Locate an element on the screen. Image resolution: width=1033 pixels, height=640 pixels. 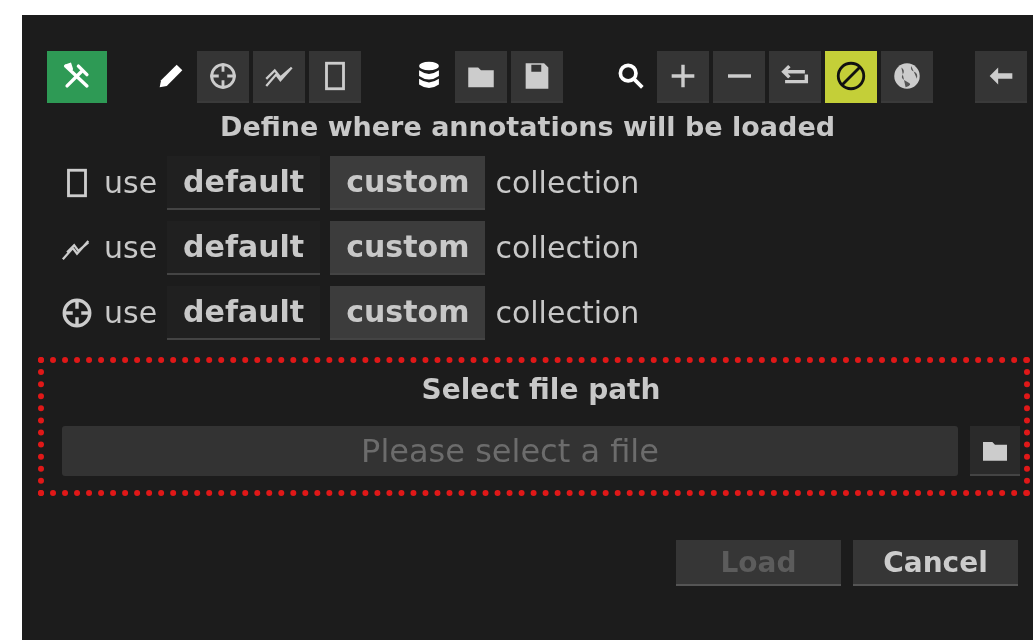
forbidden-icon is located at coordinates (851, 76).